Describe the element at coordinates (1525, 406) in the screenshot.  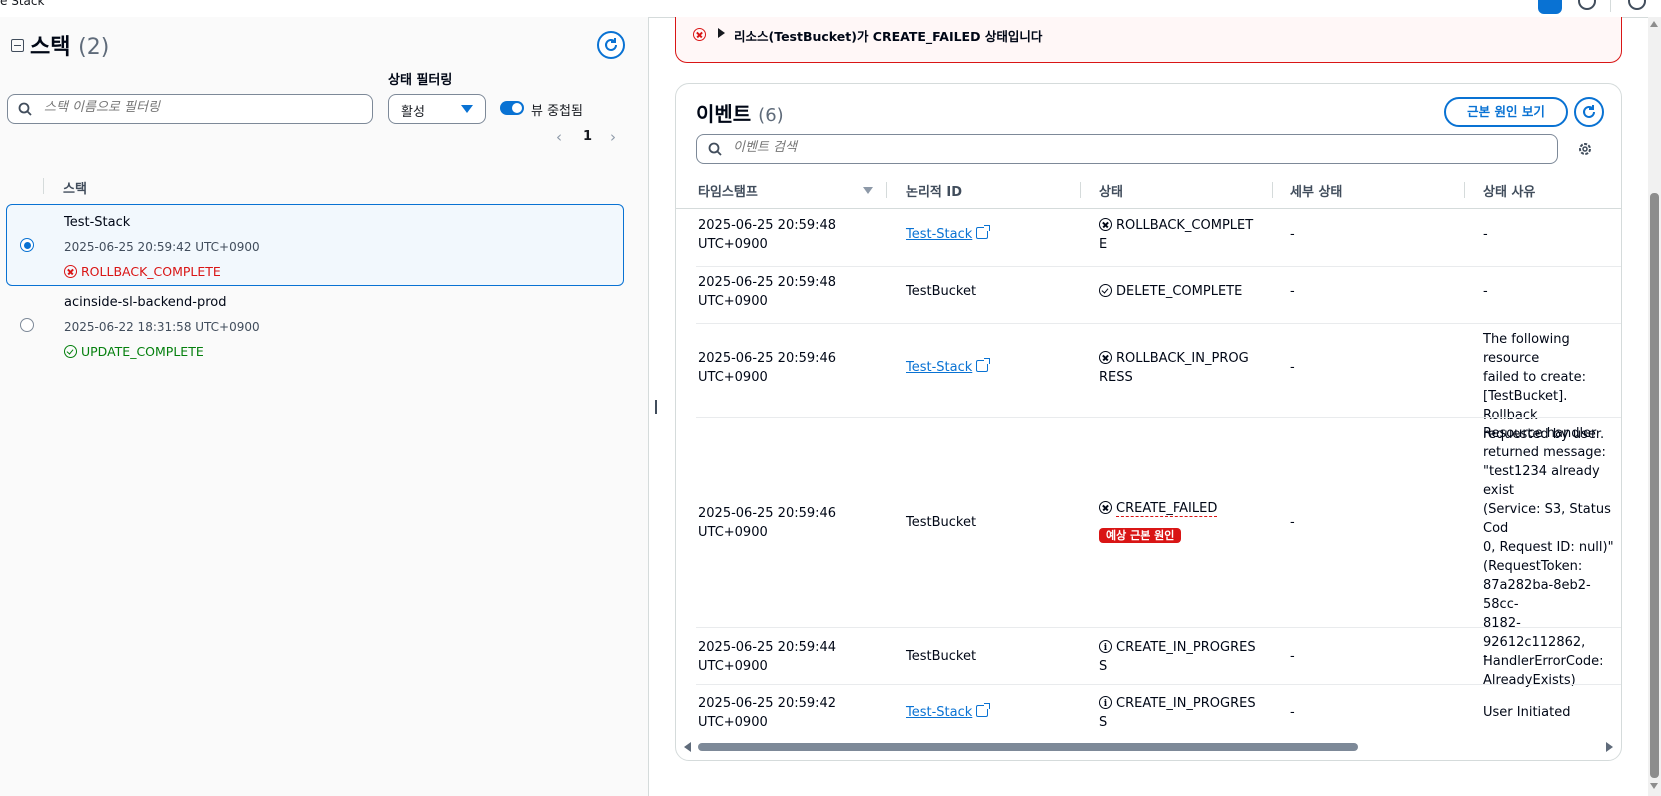
I see `reason-line: [TestBucket]. Rollback` at that location.